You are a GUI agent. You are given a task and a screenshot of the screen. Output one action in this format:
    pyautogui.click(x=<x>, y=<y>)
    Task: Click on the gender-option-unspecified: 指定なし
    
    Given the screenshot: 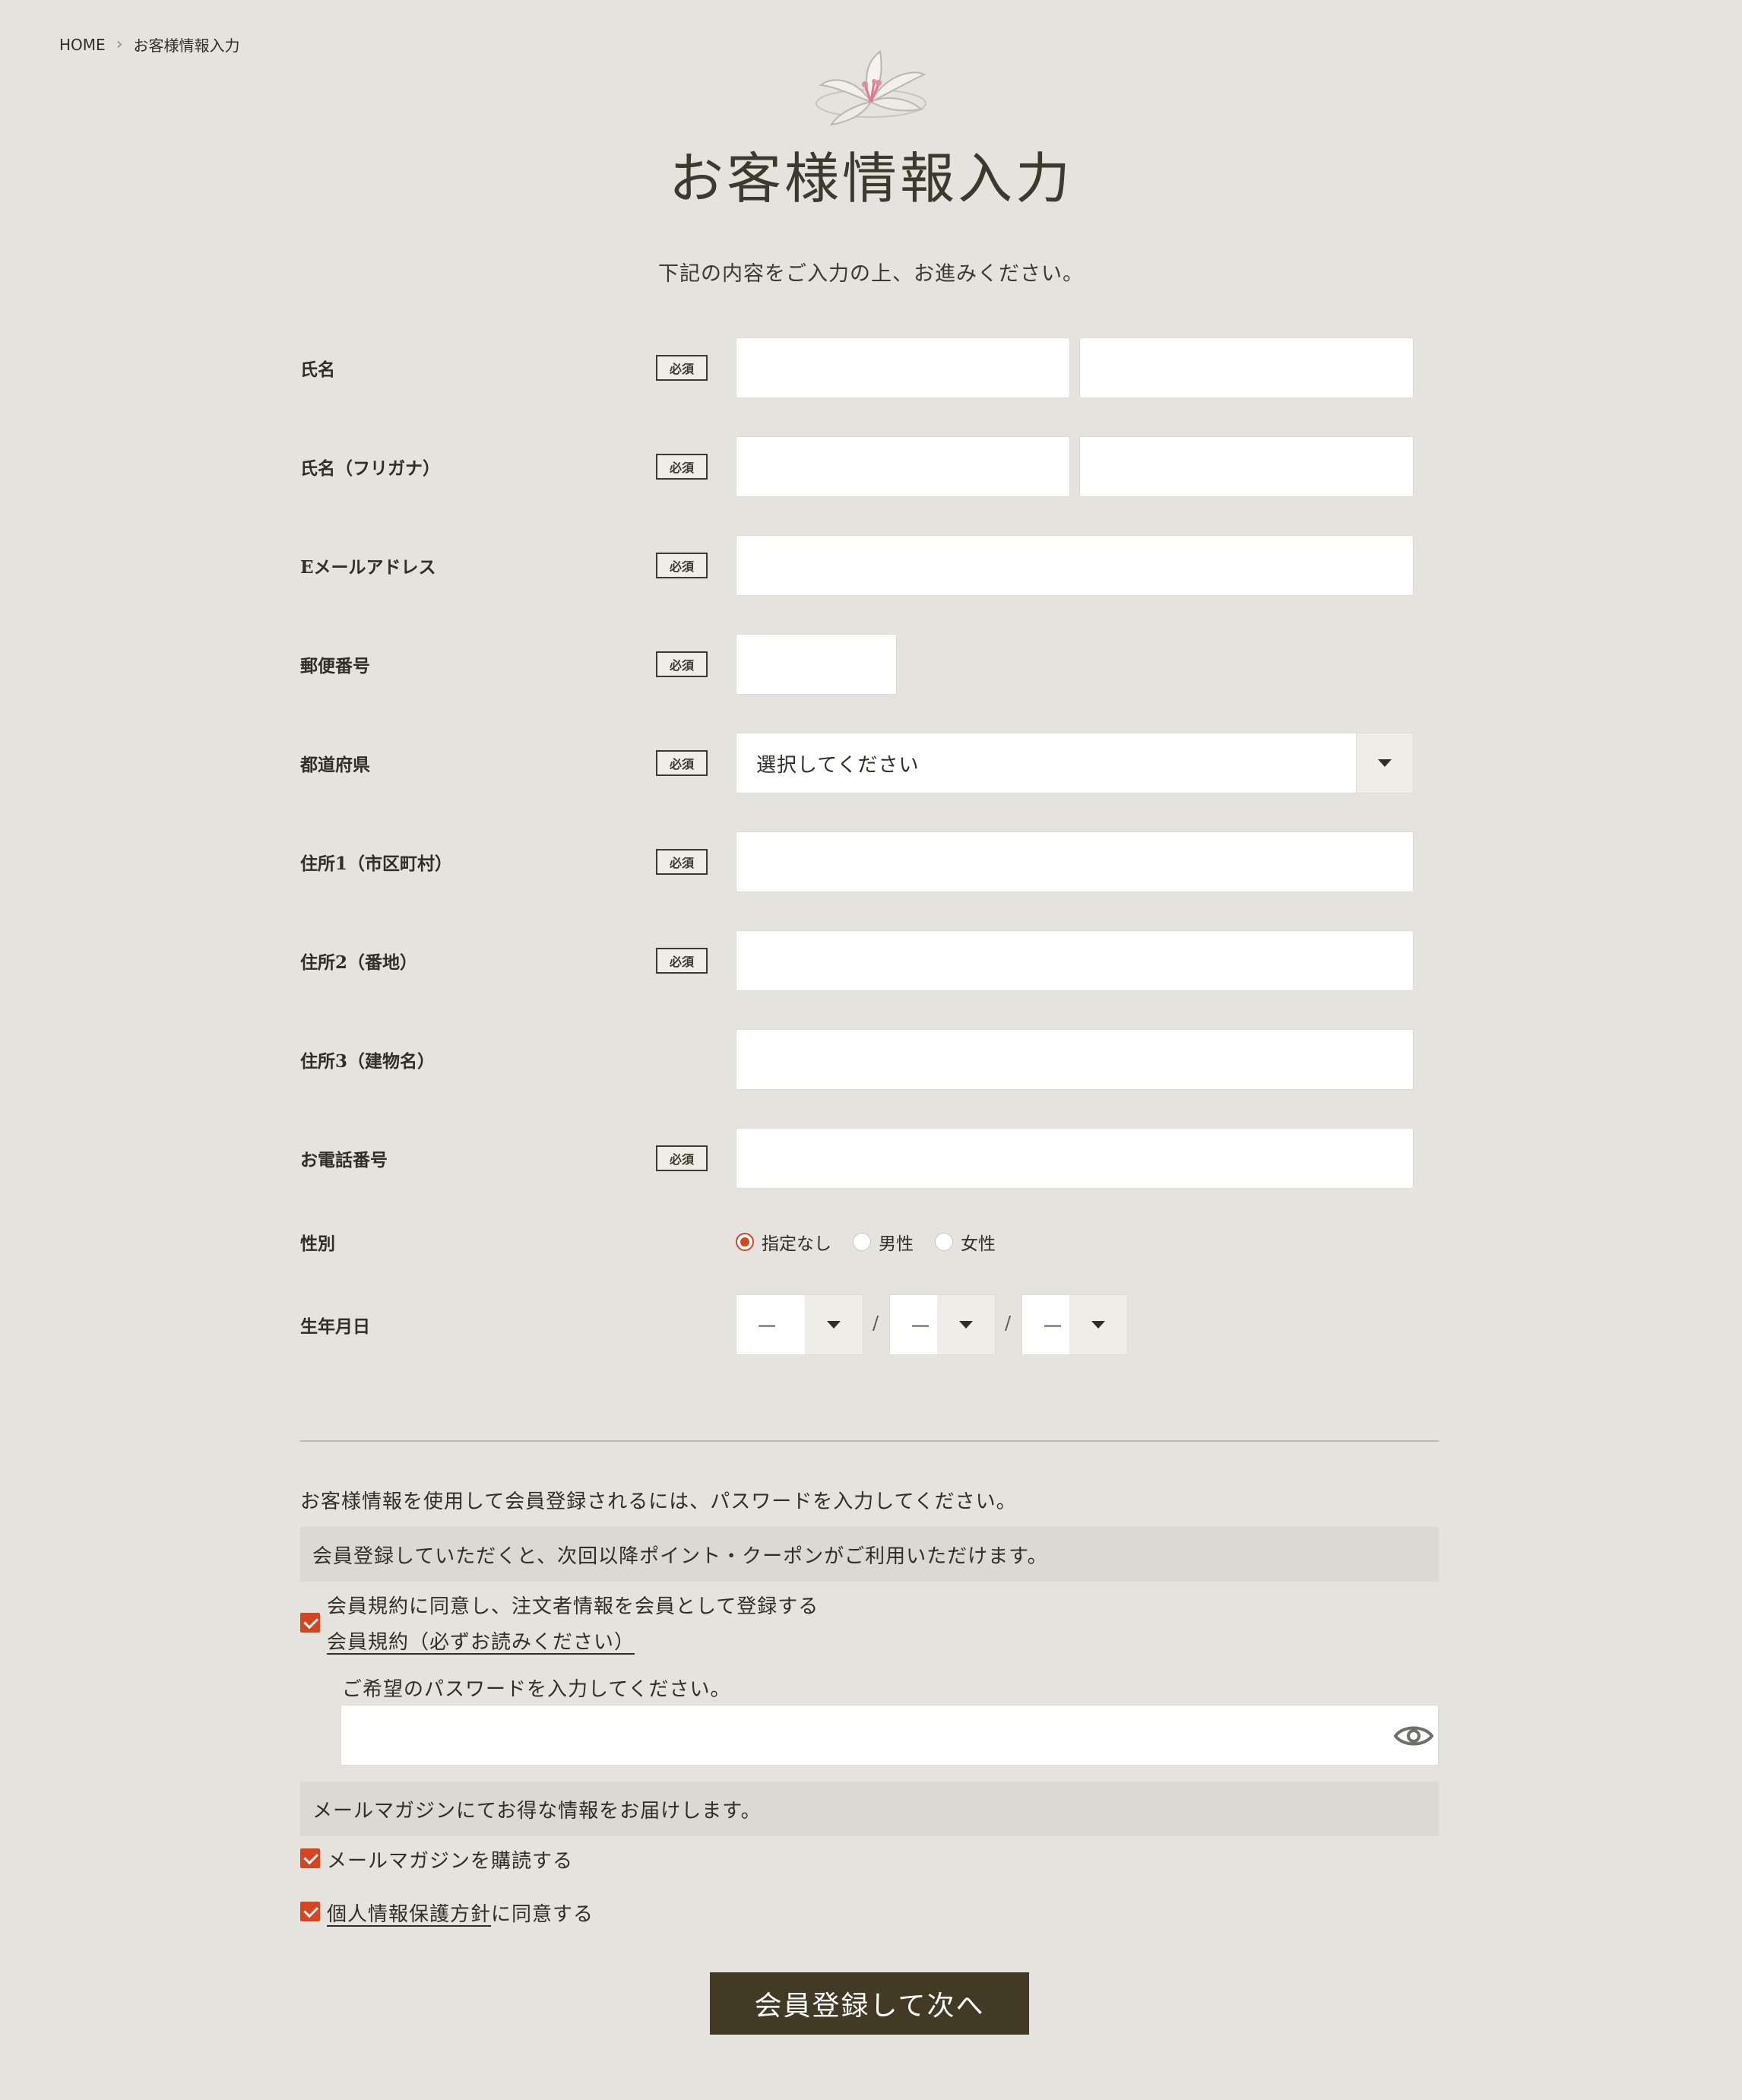 What is the action you would take?
    pyautogui.click(x=783, y=1242)
    